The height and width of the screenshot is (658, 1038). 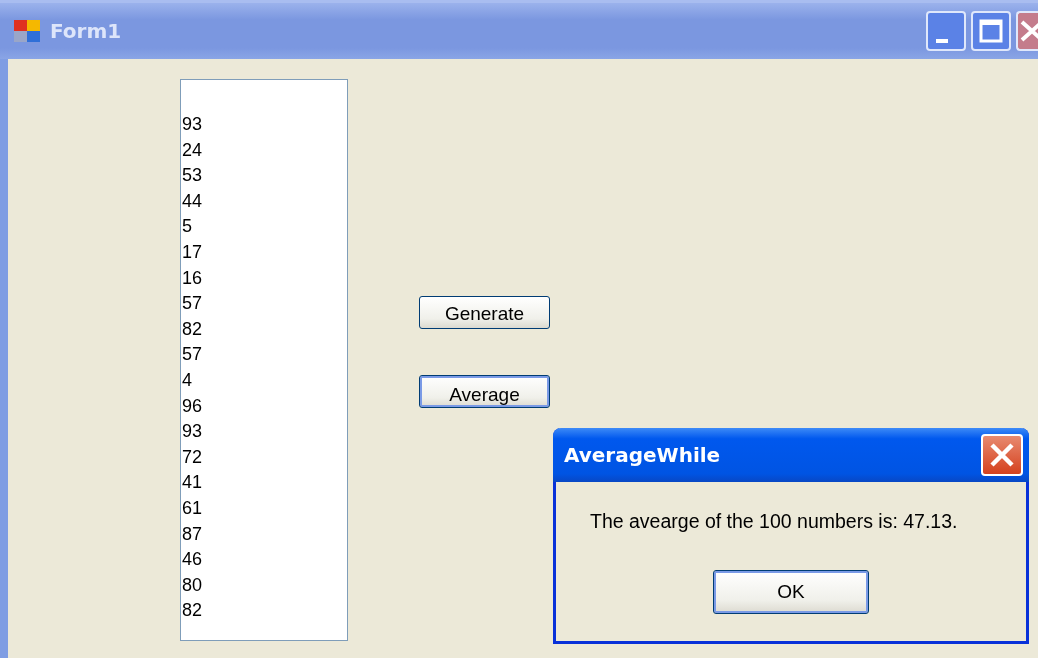 What do you see at coordinates (264, 360) in the screenshot?
I see `list-box: 93 24 53 44 5 17 16 57 82 57 4 96 93 72 41 61 87 46 80 82` at bounding box center [264, 360].